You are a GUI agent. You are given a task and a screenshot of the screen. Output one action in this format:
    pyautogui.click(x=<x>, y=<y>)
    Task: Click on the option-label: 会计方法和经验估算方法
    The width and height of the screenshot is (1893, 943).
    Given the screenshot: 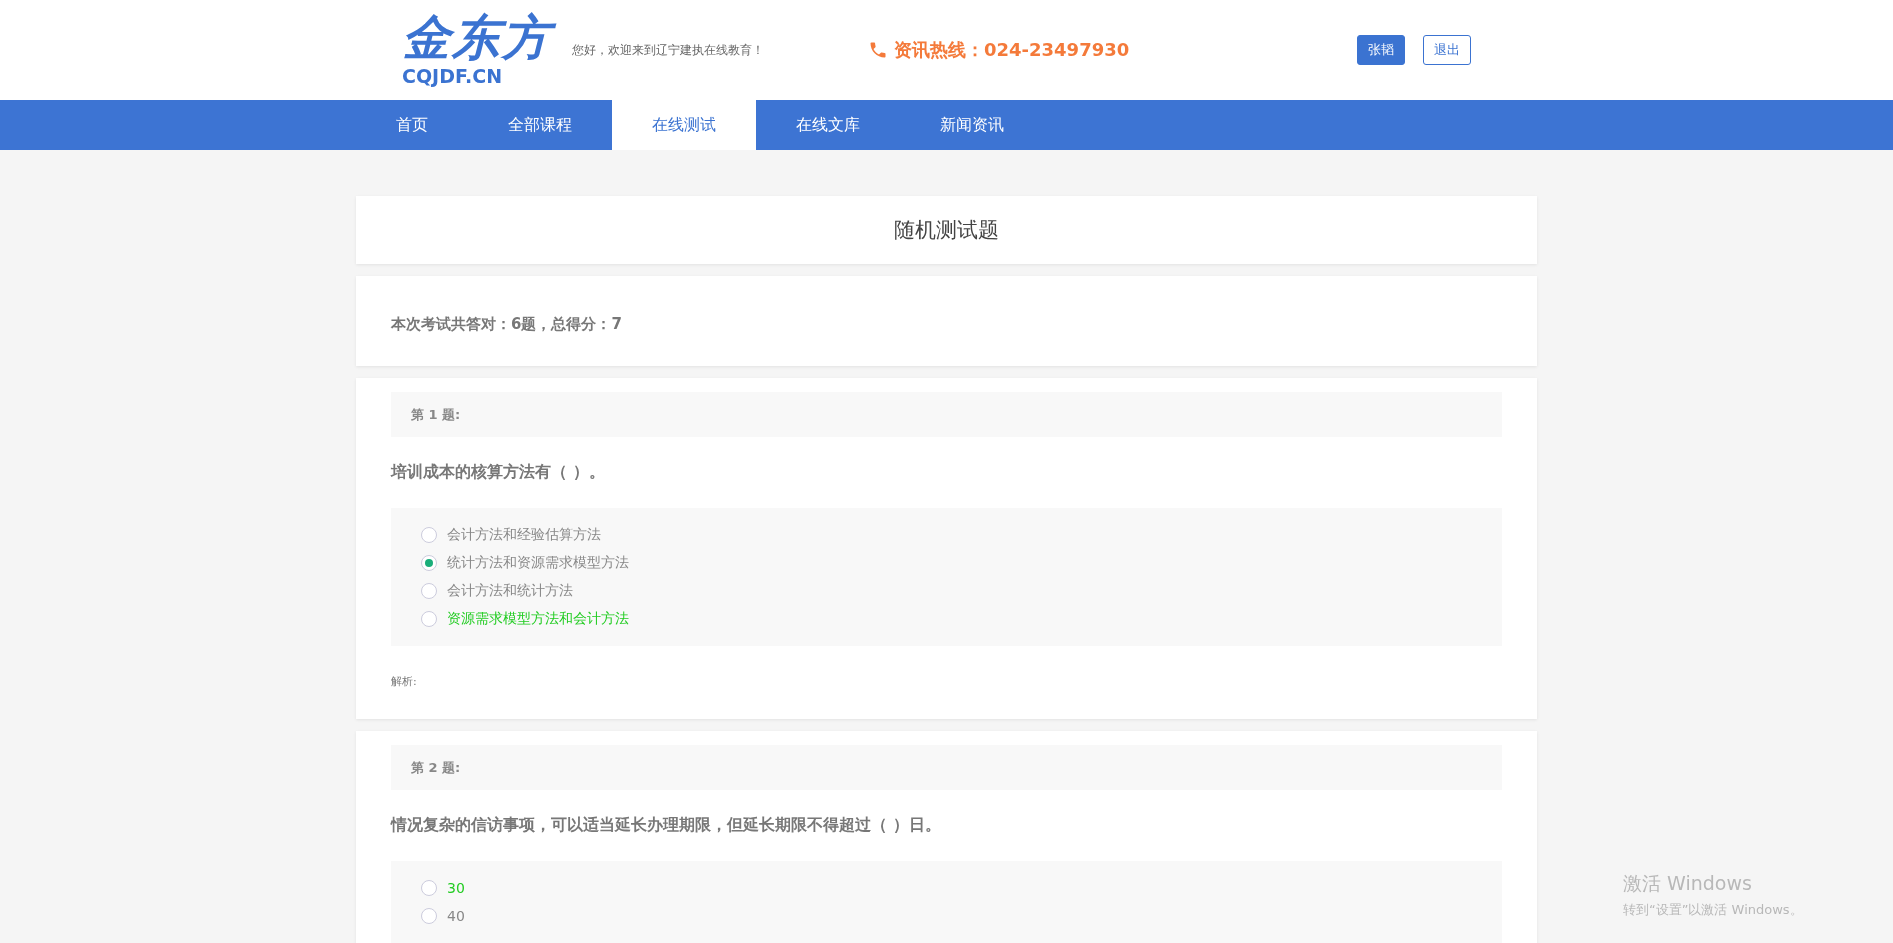 What is the action you would take?
    pyautogui.click(x=524, y=535)
    